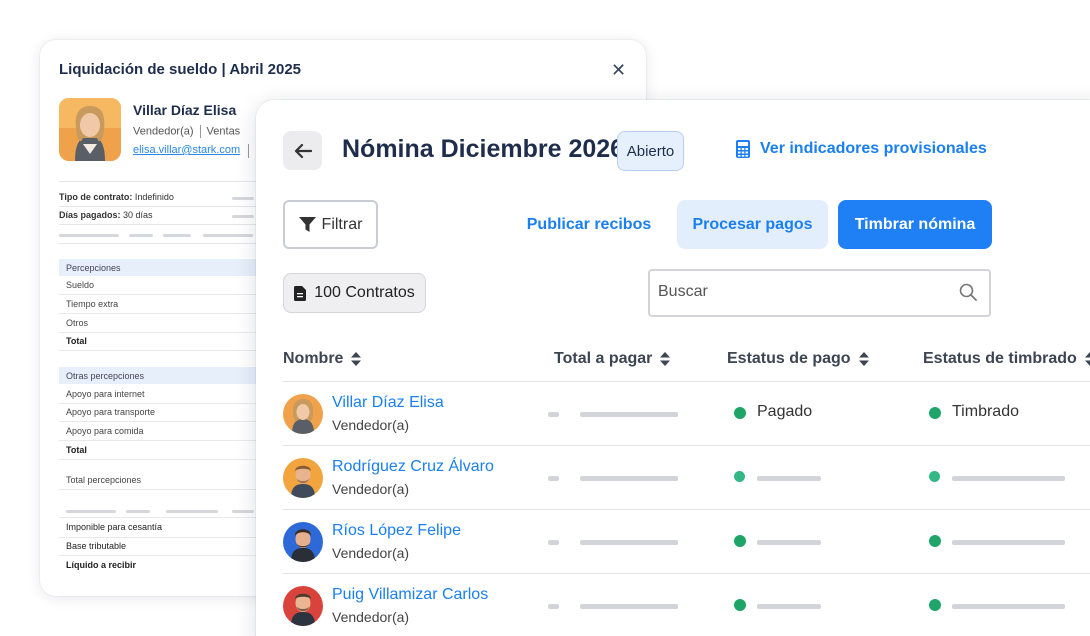 The height and width of the screenshot is (636, 1090). What do you see at coordinates (396, 531) in the screenshot?
I see `employee-name-link: Ríos López Felipe` at bounding box center [396, 531].